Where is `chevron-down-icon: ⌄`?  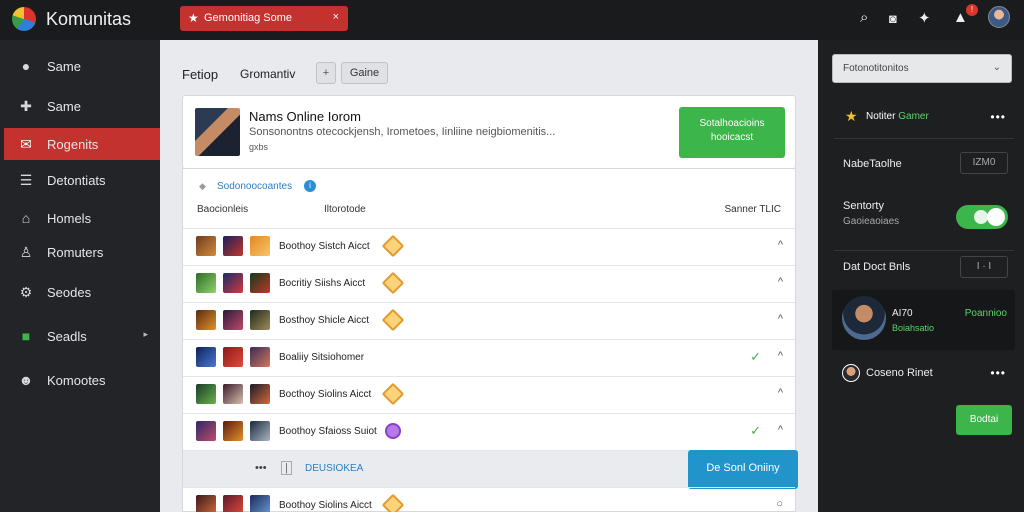
chevron-down-icon: ⌄ is located at coordinates (996, 67).